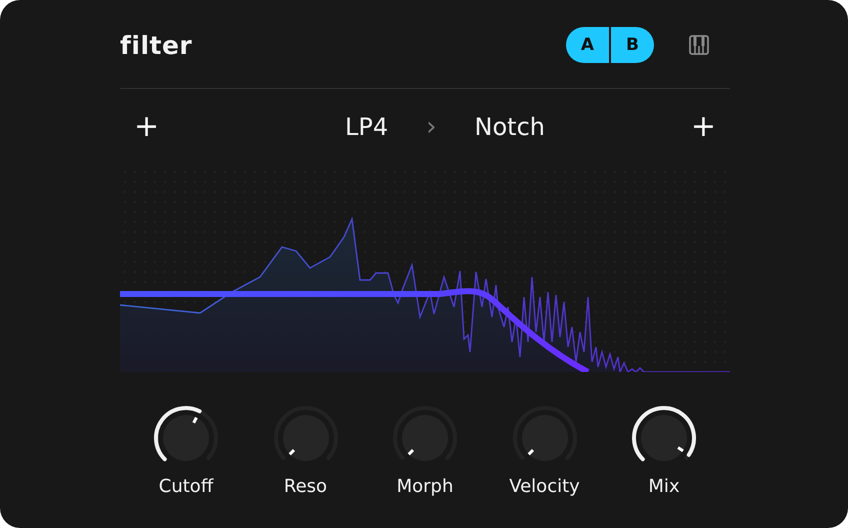 Image resolution: width=848 pixels, height=528 pixels. I want to click on knob-label: Cutoff, so click(186, 486).